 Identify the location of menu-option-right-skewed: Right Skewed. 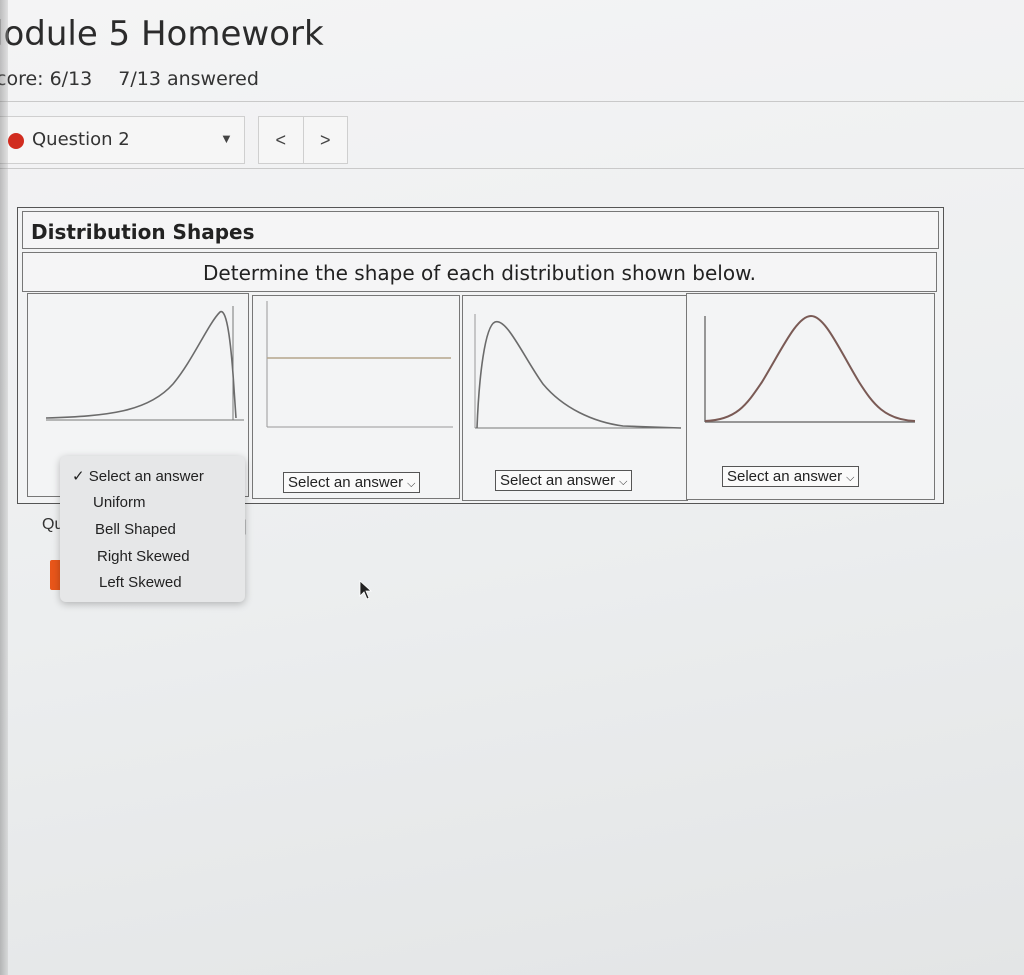
(143, 556).